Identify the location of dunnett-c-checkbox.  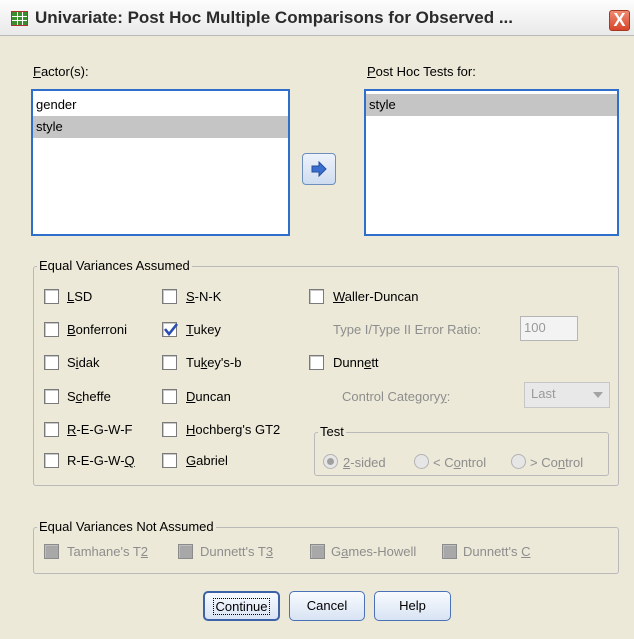
(449, 551).